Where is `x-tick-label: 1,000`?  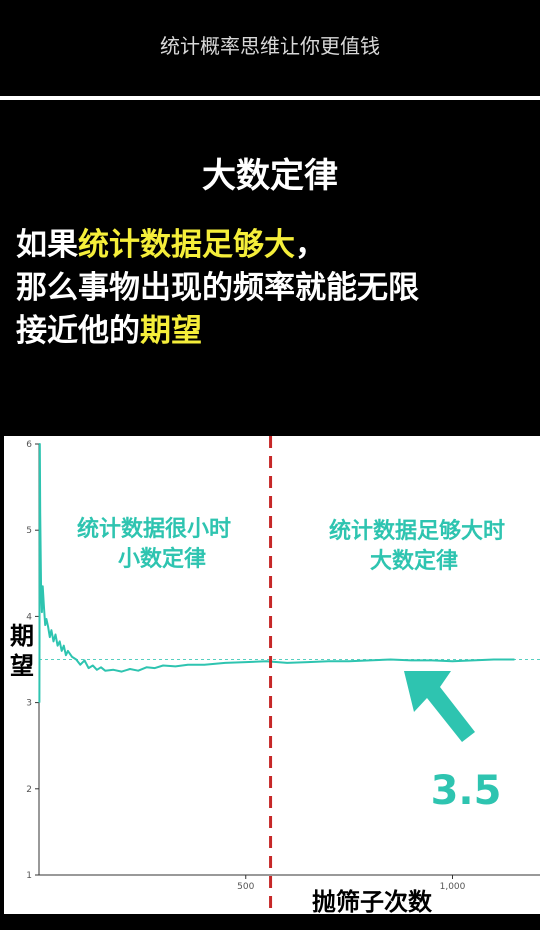
x-tick-label: 1,000 is located at coordinates (453, 887).